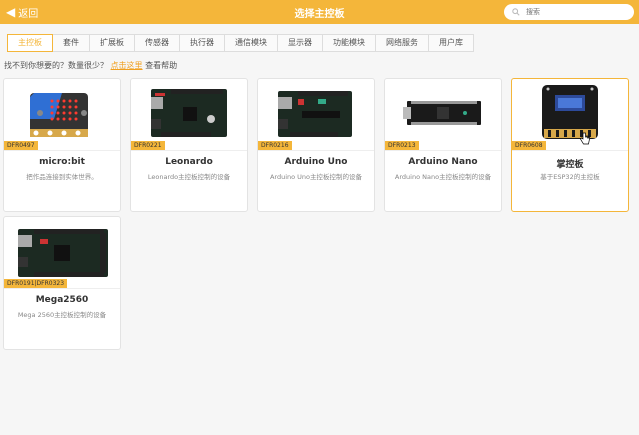  I want to click on mega2560-board-image, so click(62, 252).